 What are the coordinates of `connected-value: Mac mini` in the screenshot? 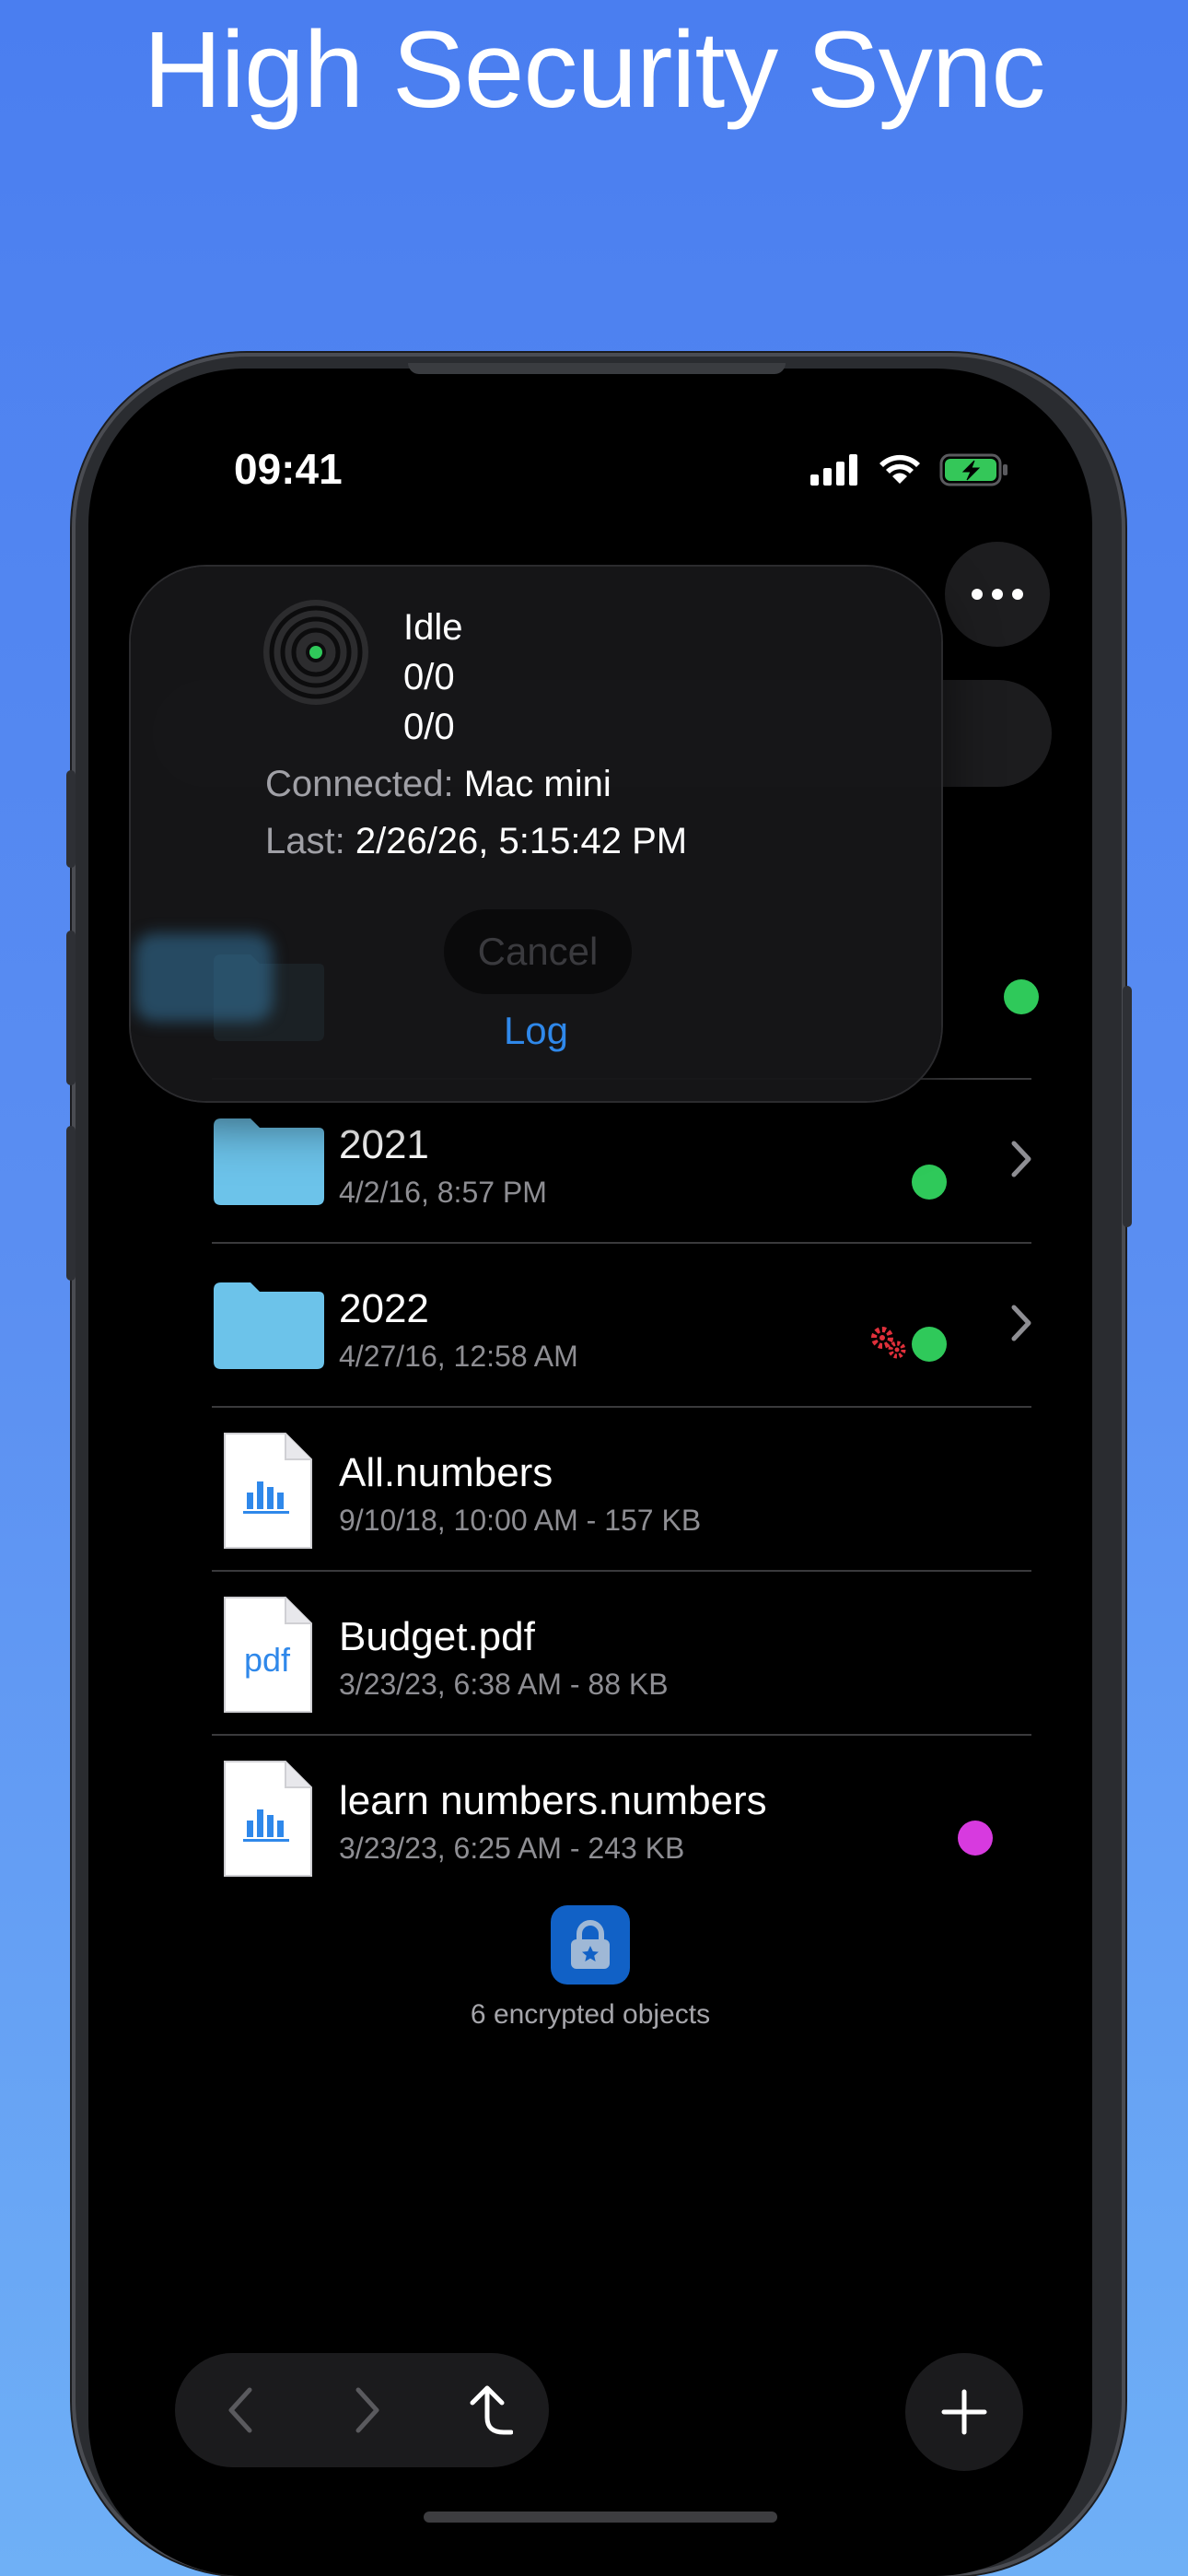 It's located at (537, 784).